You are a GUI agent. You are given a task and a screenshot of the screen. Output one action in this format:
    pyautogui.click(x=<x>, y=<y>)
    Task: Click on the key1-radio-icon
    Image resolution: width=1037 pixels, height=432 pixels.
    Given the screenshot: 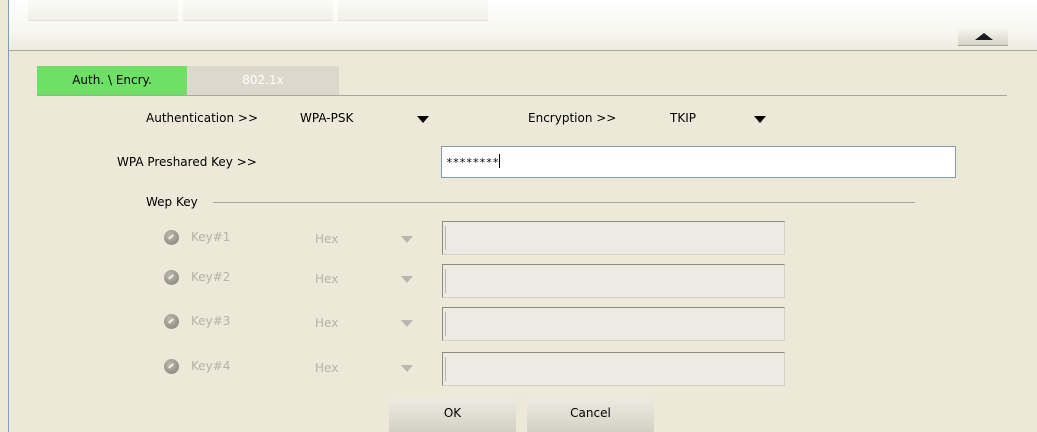 What is the action you would take?
    pyautogui.click(x=171, y=237)
    